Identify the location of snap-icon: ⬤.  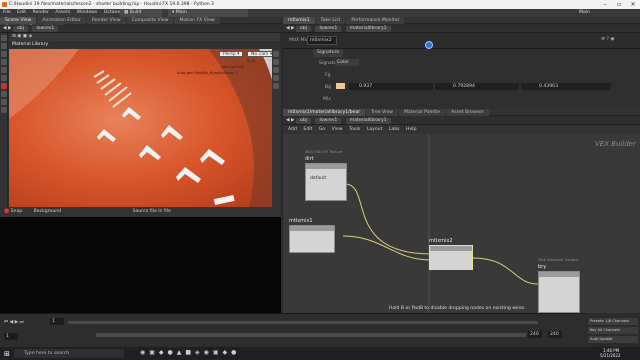
(6, 211).